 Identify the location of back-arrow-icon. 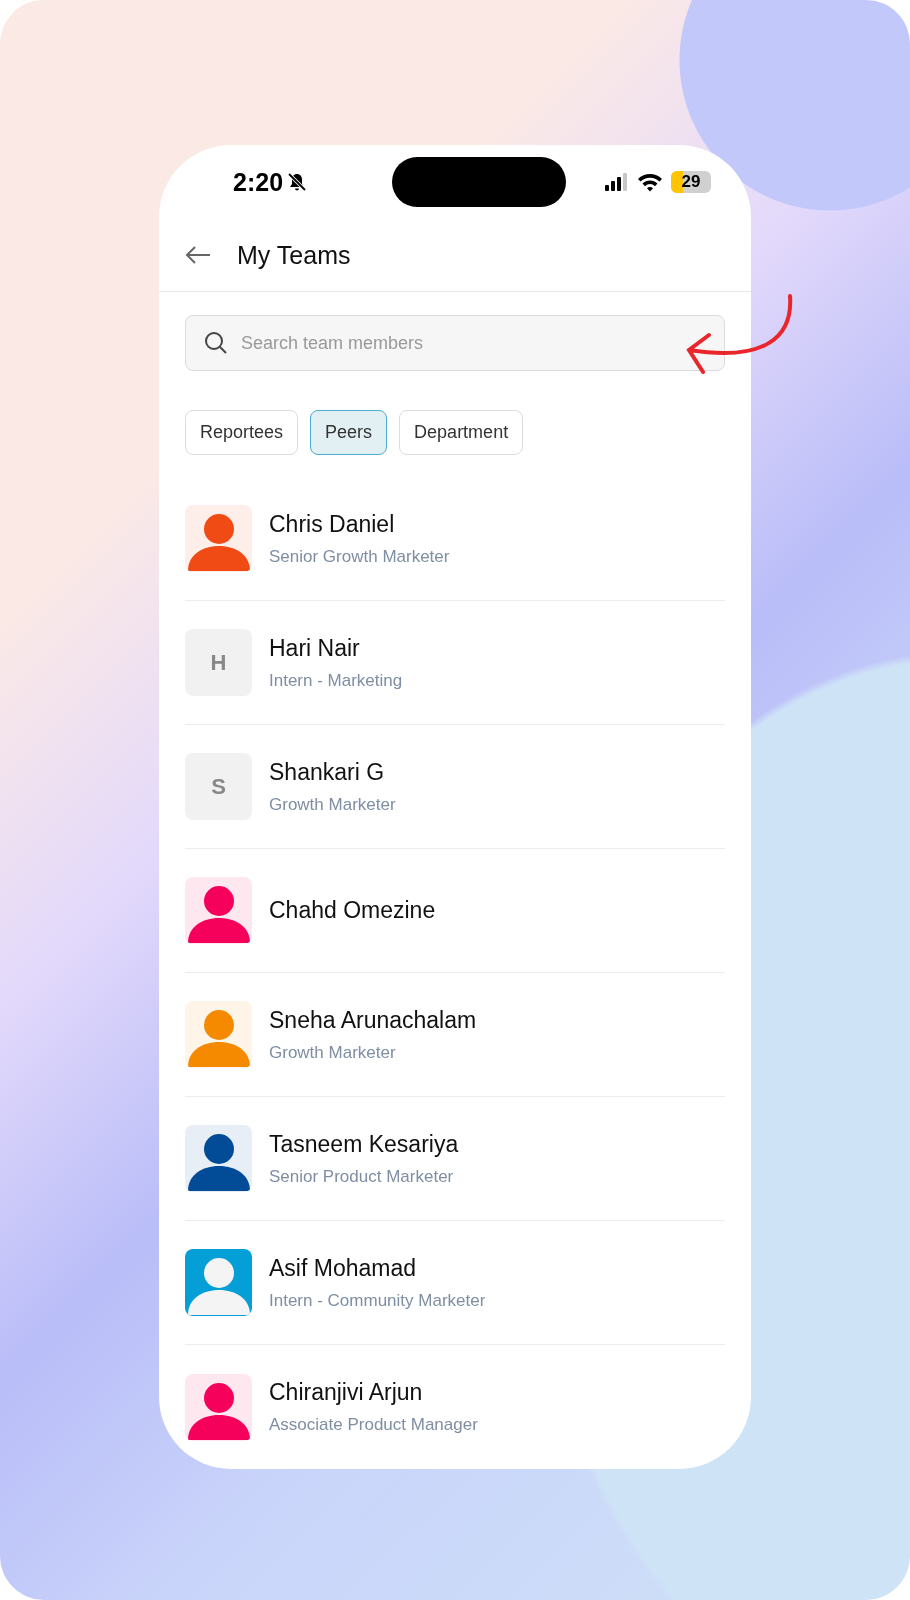
(198, 255).